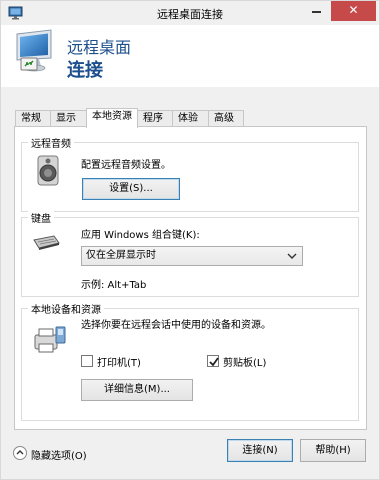 The height and width of the screenshot is (480, 380). Describe the element at coordinates (99, 47) in the screenshot. I see `header-title: 远程桌面` at that location.